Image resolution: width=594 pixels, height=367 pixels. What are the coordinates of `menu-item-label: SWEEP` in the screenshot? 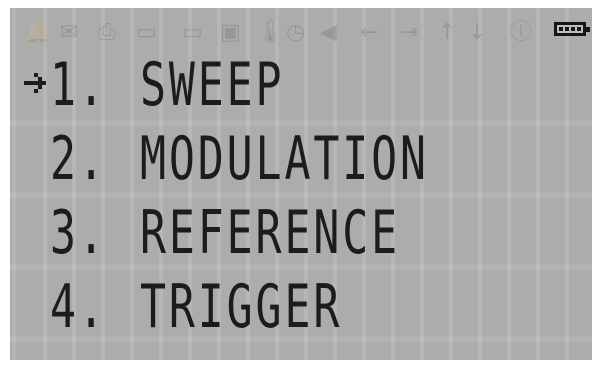 It's located at (212, 85).